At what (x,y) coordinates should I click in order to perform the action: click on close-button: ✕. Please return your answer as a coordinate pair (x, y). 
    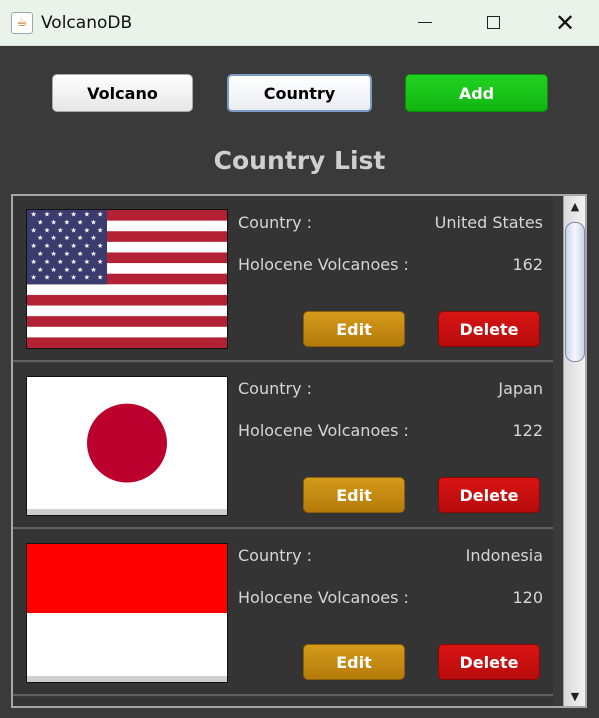
    Looking at the image, I should click on (564, 22).